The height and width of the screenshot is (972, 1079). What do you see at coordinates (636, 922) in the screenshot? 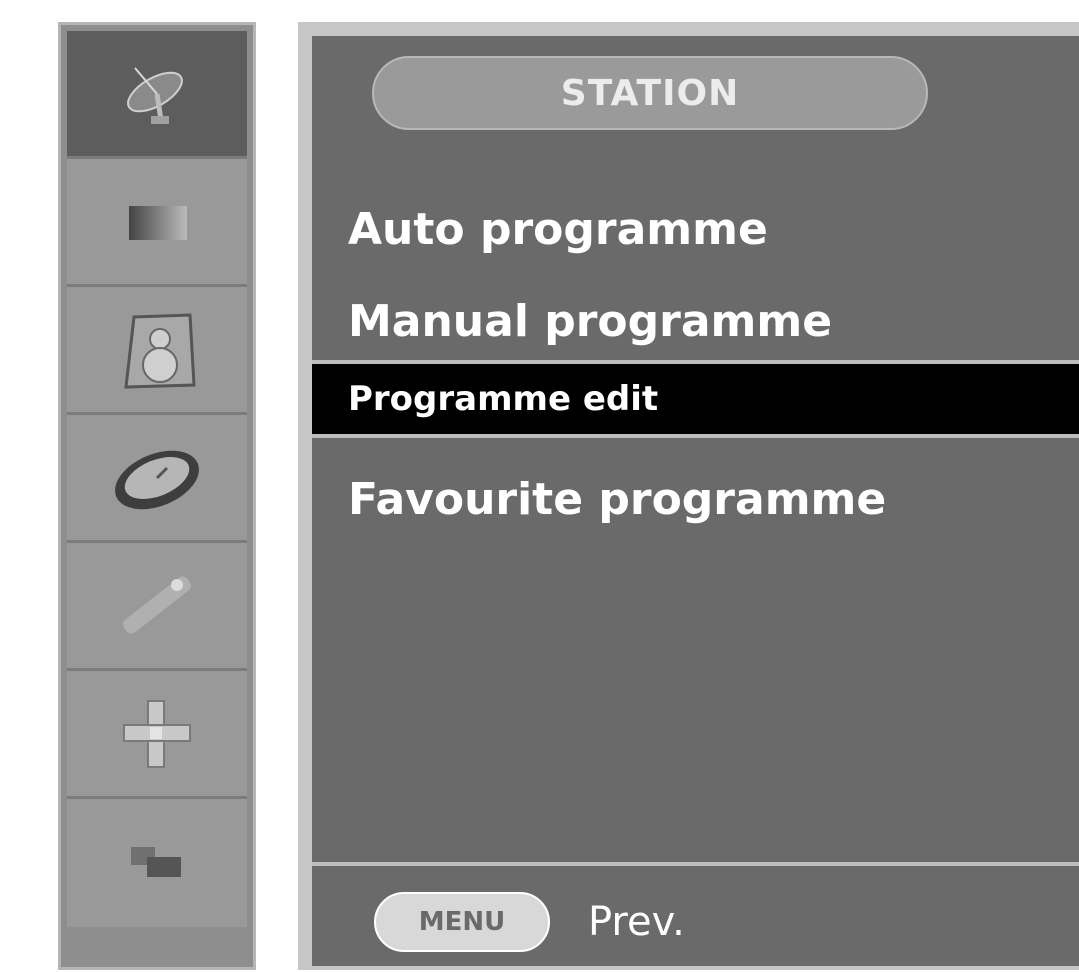
I see `prev-label: Prev.` at bounding box center [636, 922].